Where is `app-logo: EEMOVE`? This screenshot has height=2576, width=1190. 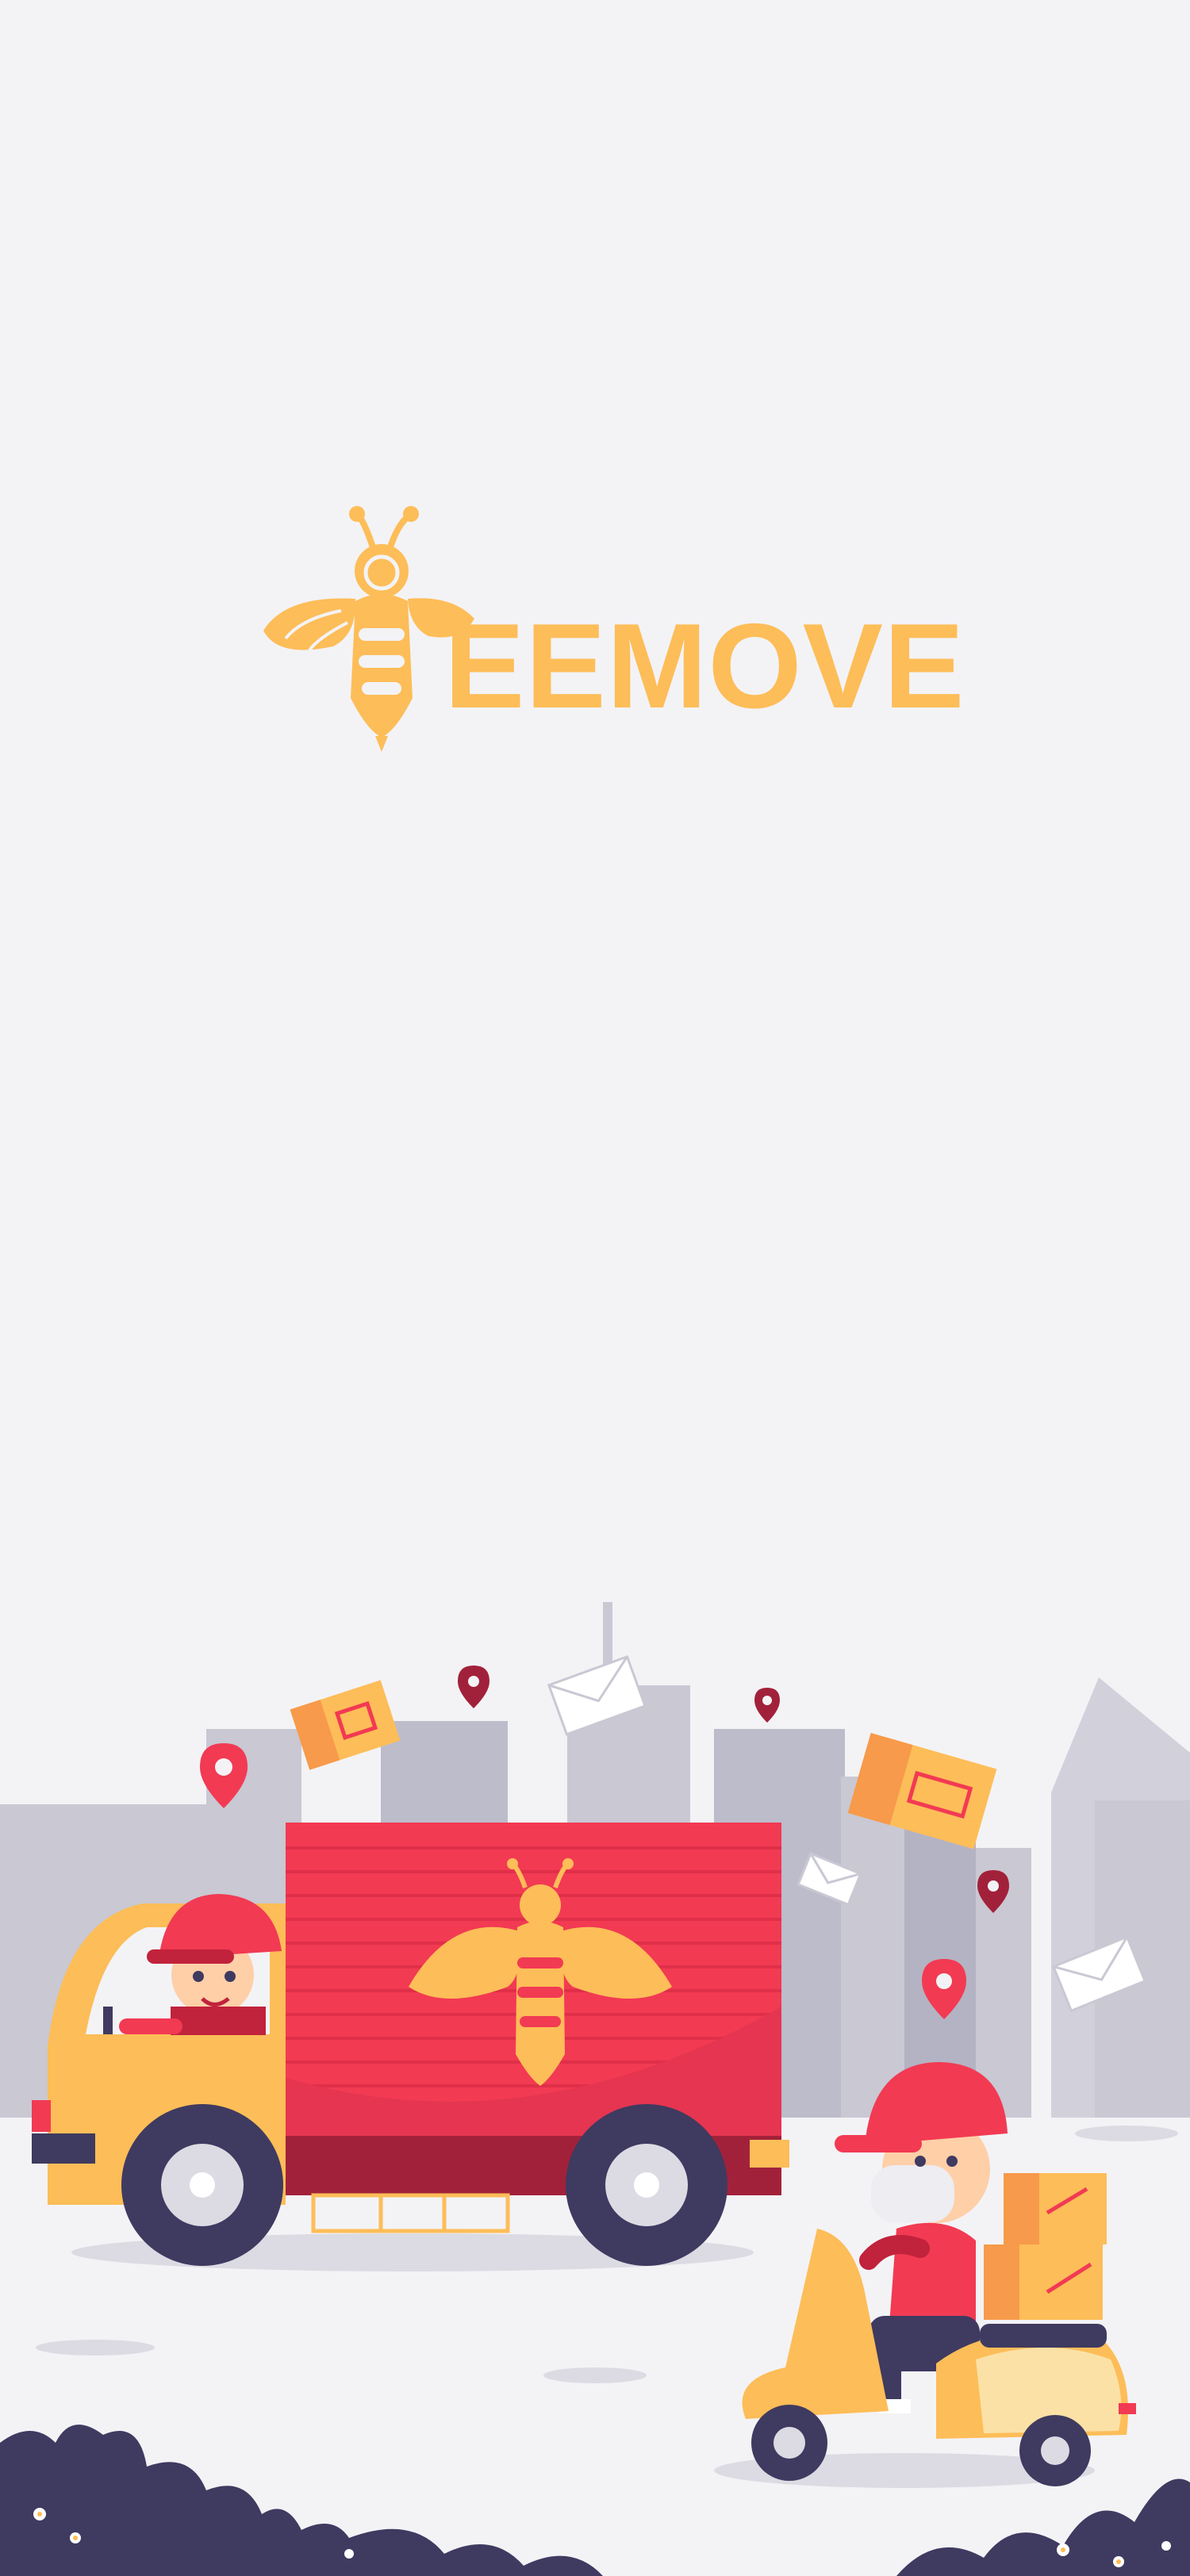 app-logo: EEMOVE is located at coordinates (609, 626).